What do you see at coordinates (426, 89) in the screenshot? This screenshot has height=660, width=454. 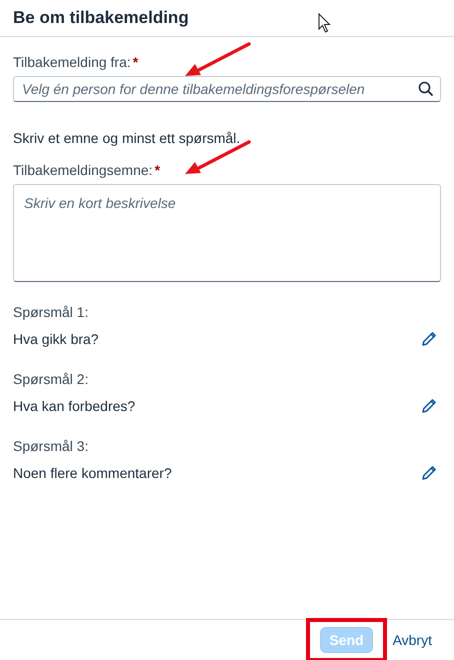 I see `search-icon` at bounding box center [426, 89].